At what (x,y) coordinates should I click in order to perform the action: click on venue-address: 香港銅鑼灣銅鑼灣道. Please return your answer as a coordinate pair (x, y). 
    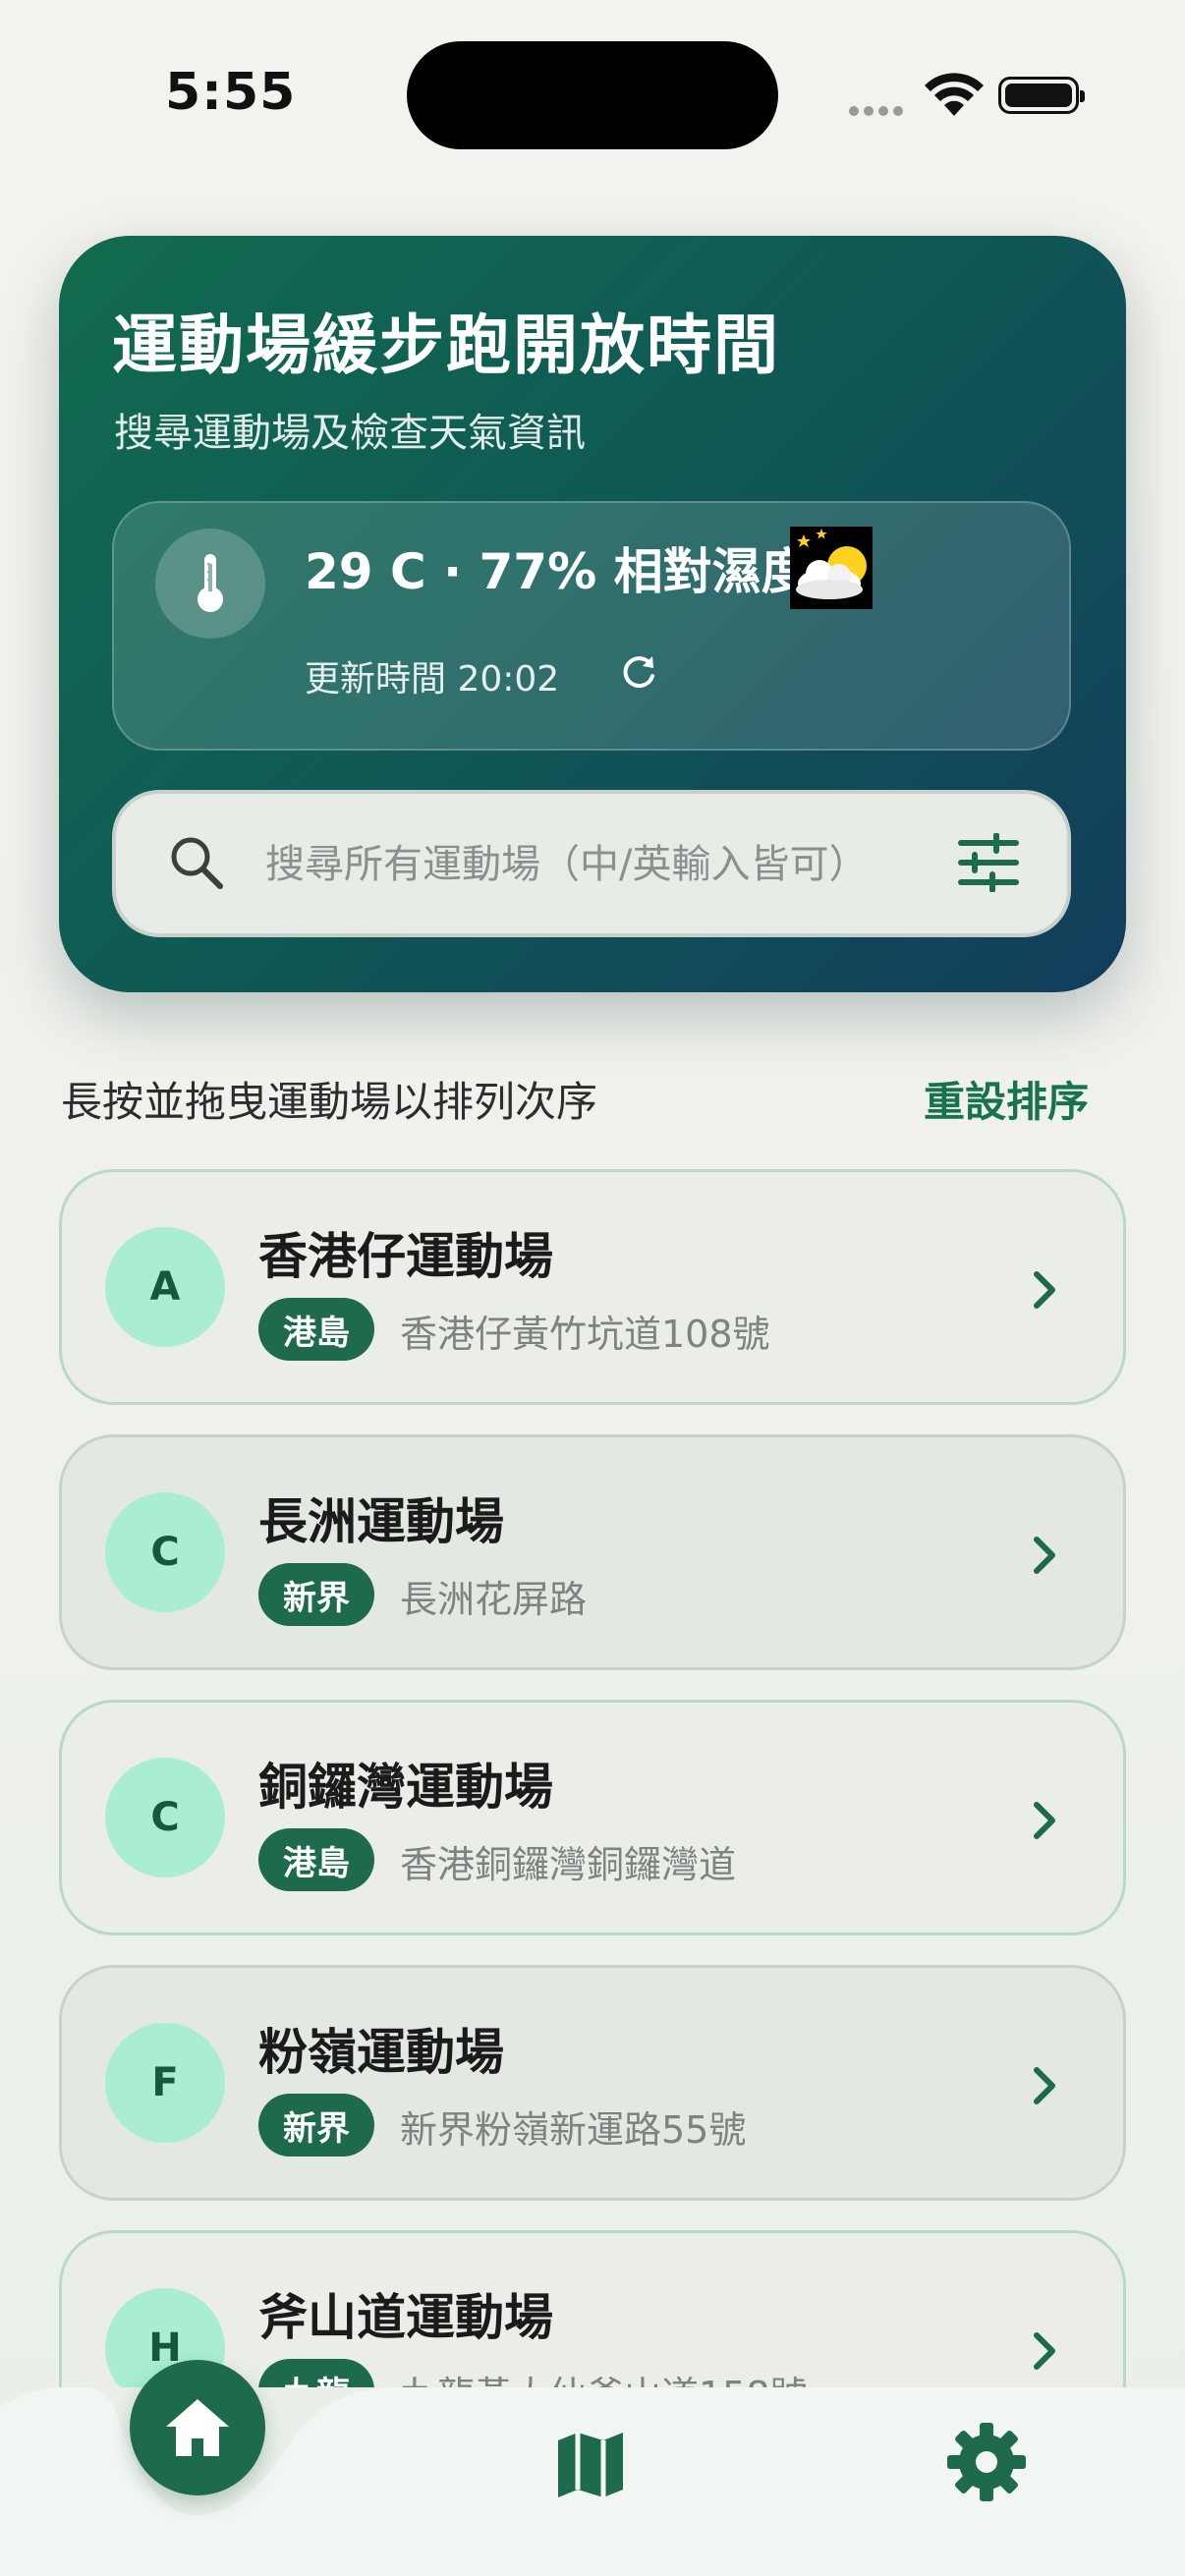
    Looking at the image, I should click on (569, 1864).